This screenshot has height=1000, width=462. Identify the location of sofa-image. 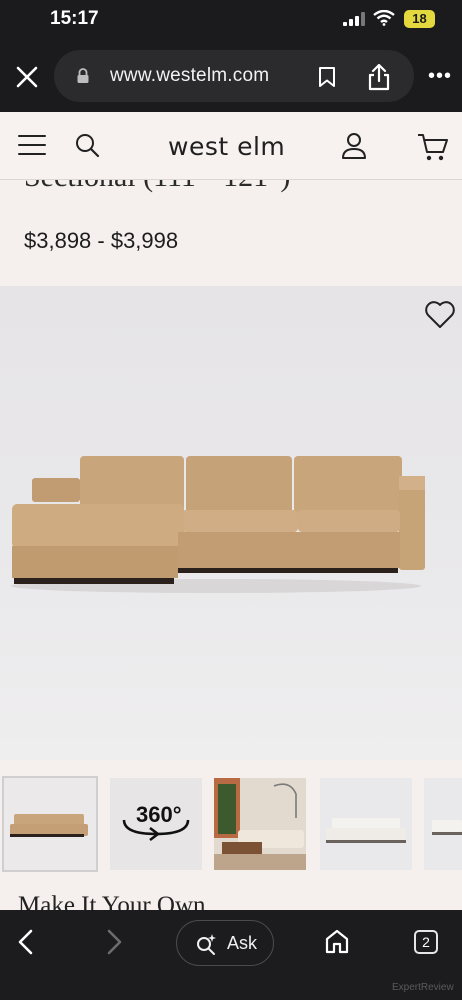
(218, 524).